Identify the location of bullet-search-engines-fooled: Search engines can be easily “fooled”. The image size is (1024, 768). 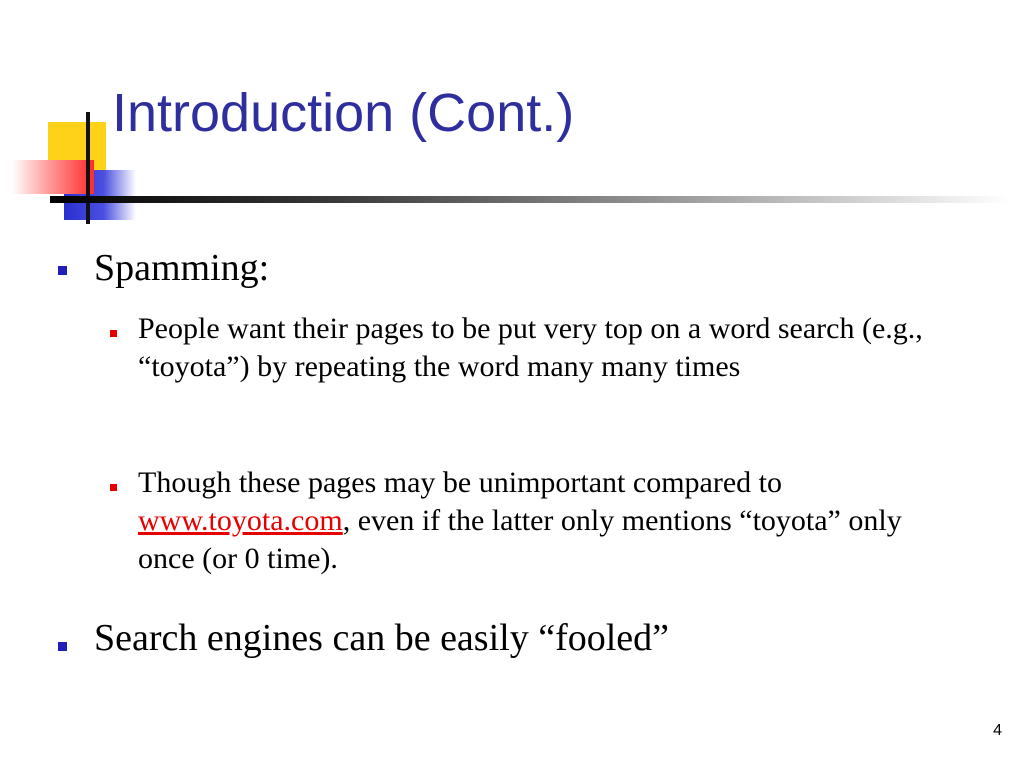
(382, 638).